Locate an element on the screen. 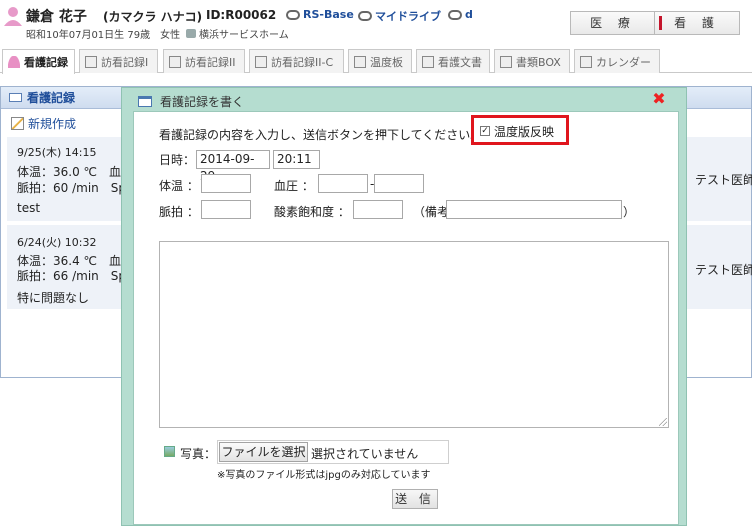  tab-nursing-documents: 看護文書 is located at coordinates (453, 61).